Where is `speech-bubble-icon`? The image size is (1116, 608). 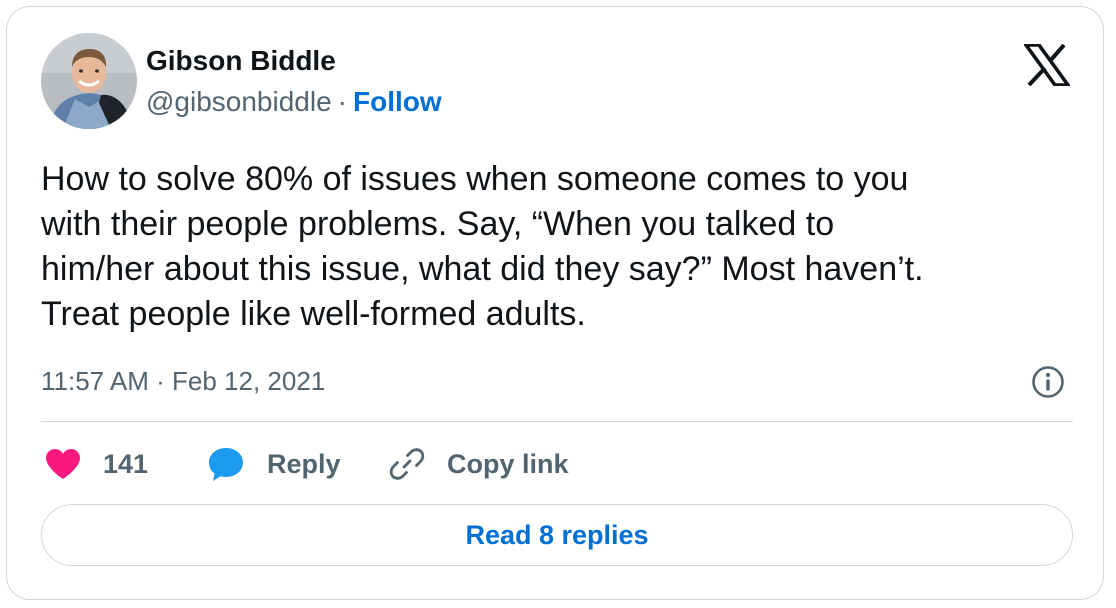 speech-bubble-icon is located at coordinates (226, 464).